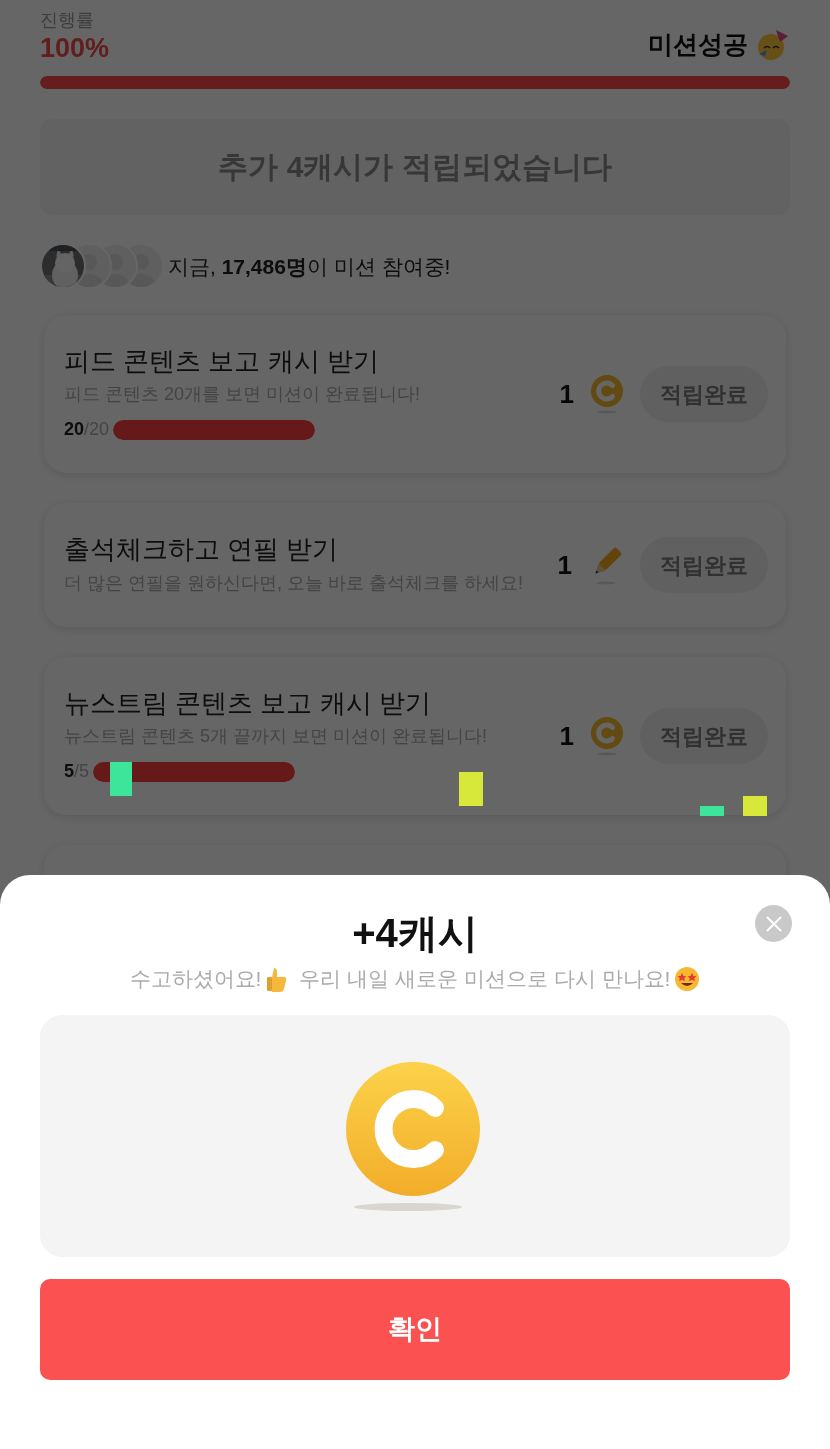 This screenshot has height=1449, width=830. What do you see at coordinates (75, 47) in the screenshot?
I see `progress-percent: 100%` at bounding box center [75, 47].